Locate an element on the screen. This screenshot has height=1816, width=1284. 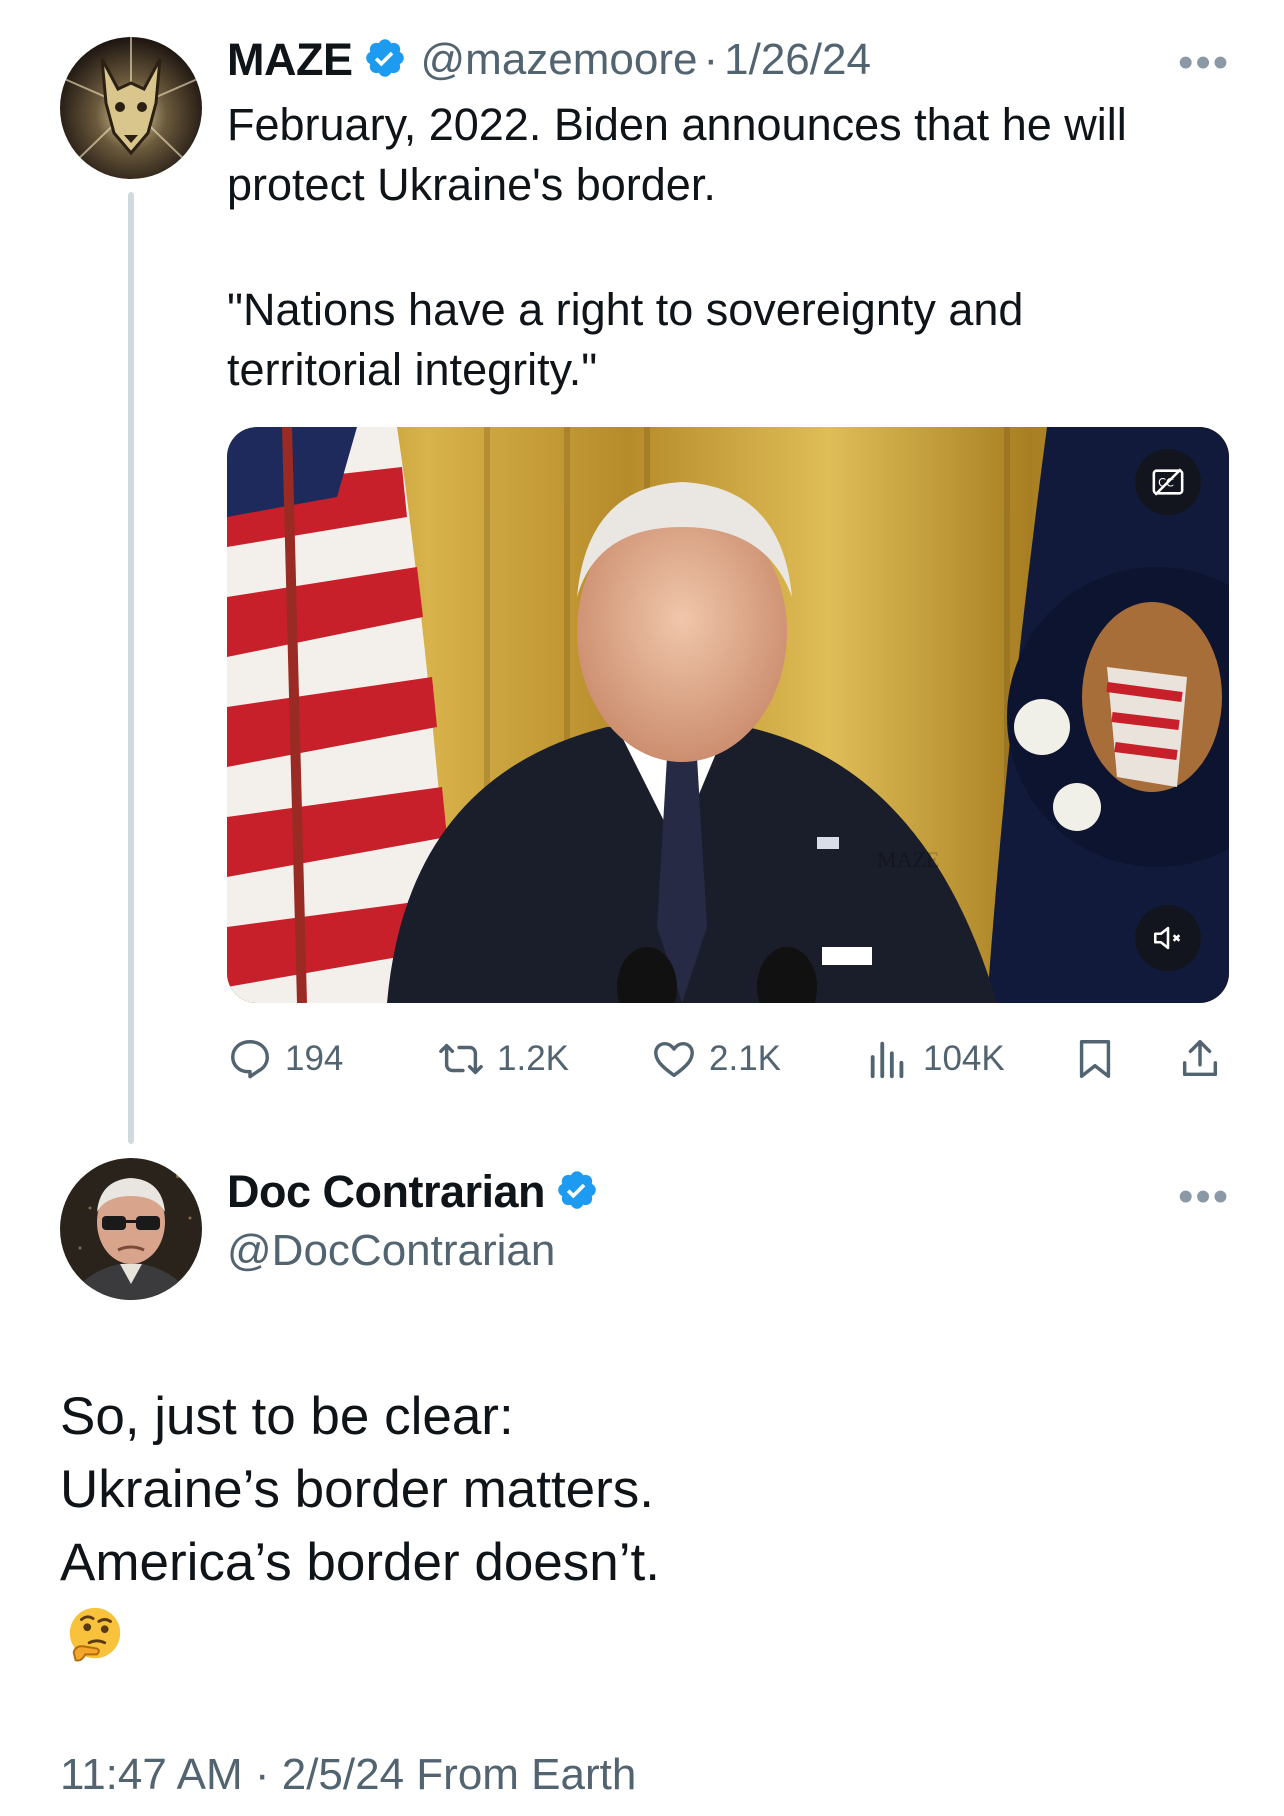
bookmark-icon is located at coordinates (1095, 1059).